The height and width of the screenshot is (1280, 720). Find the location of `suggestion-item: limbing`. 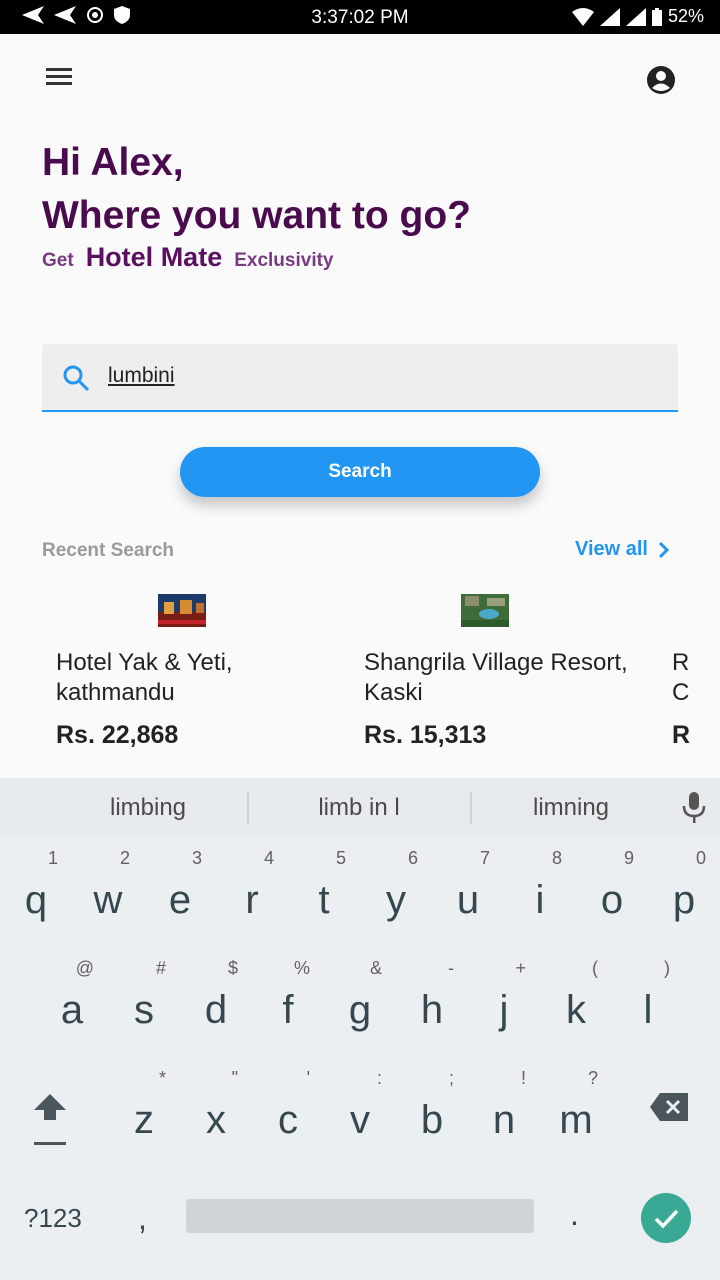

suggestion-item: limbing is located at coordinates (148, 808).